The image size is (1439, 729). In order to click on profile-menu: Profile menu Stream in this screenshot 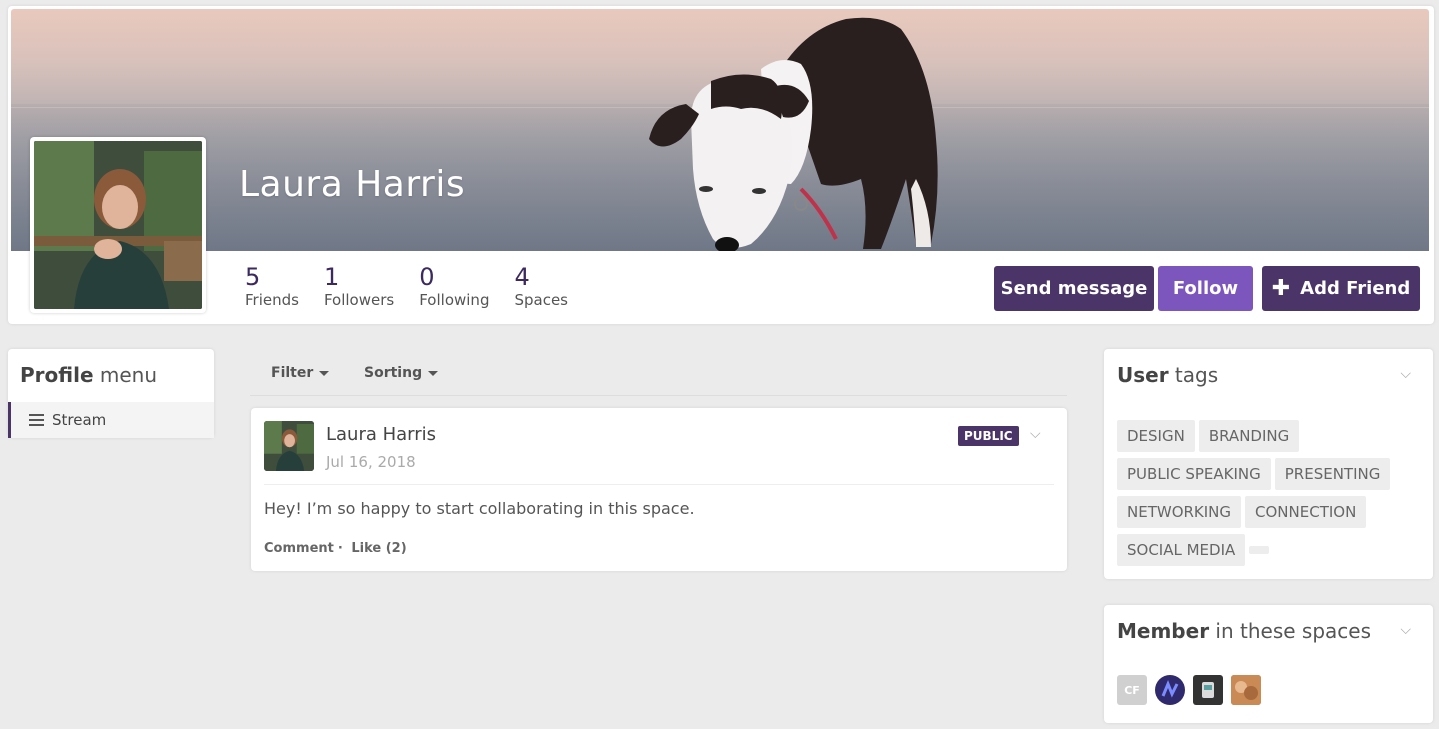, I will do `click(111, 393)`.